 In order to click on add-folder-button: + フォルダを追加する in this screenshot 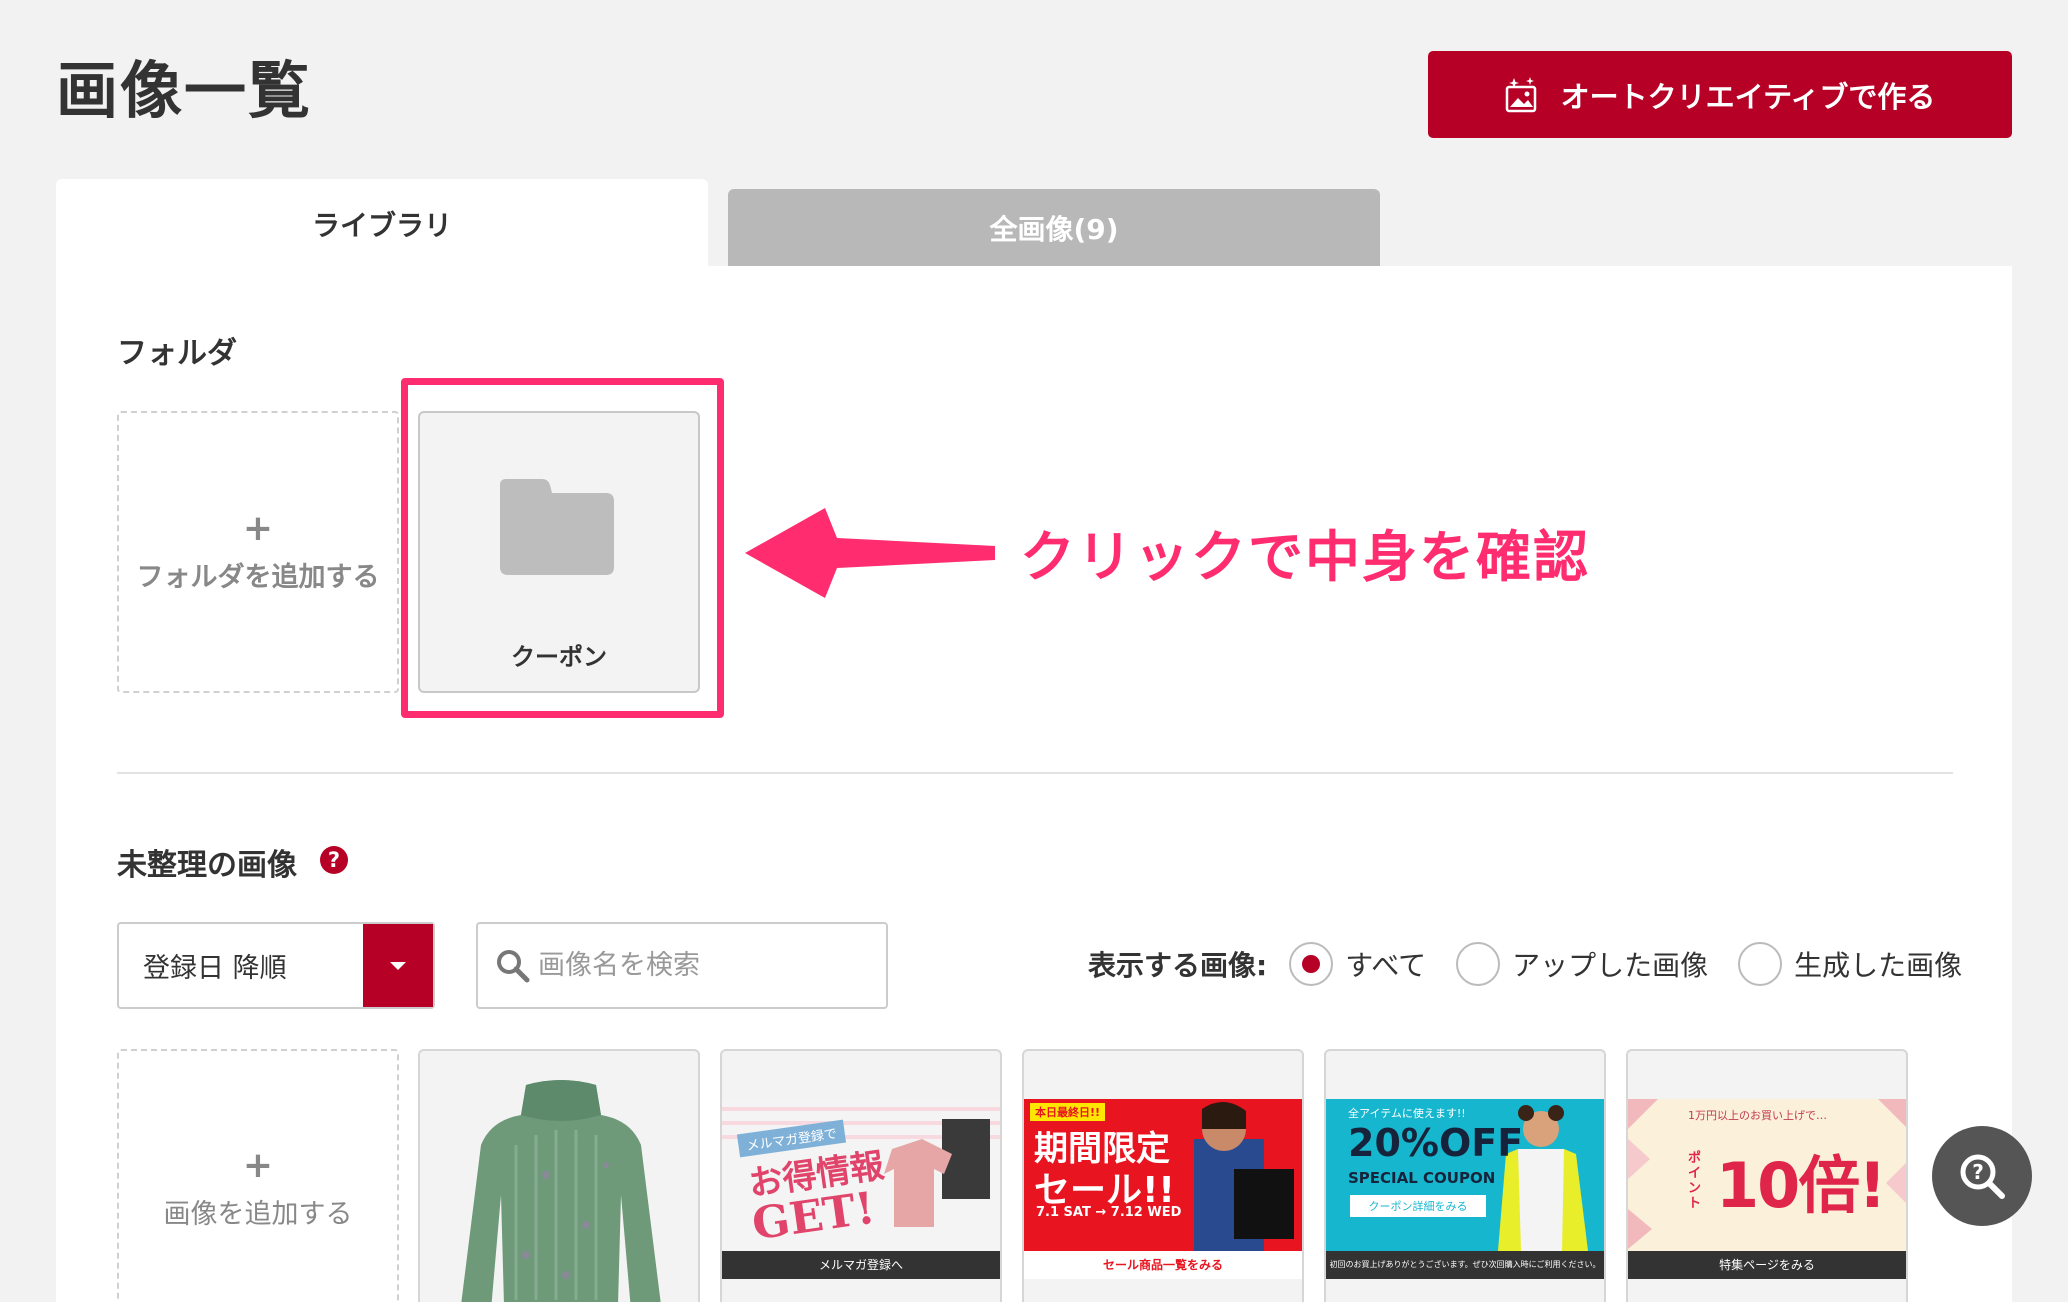, I will do `click(258, 552)`.